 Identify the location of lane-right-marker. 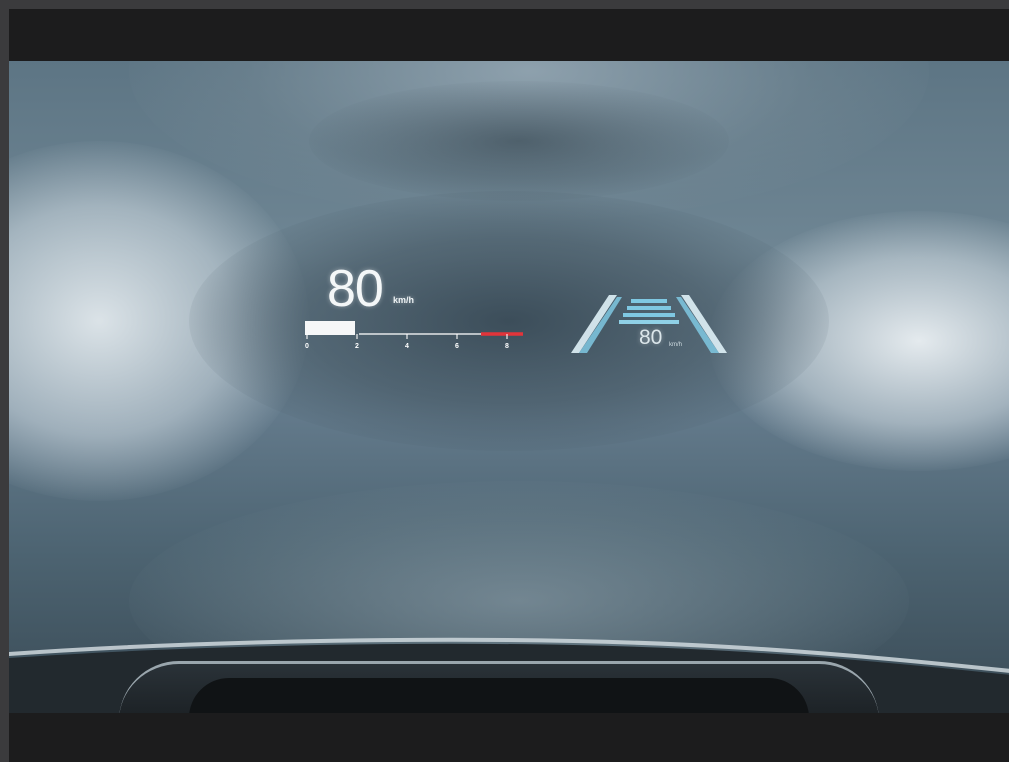
(704, 324).